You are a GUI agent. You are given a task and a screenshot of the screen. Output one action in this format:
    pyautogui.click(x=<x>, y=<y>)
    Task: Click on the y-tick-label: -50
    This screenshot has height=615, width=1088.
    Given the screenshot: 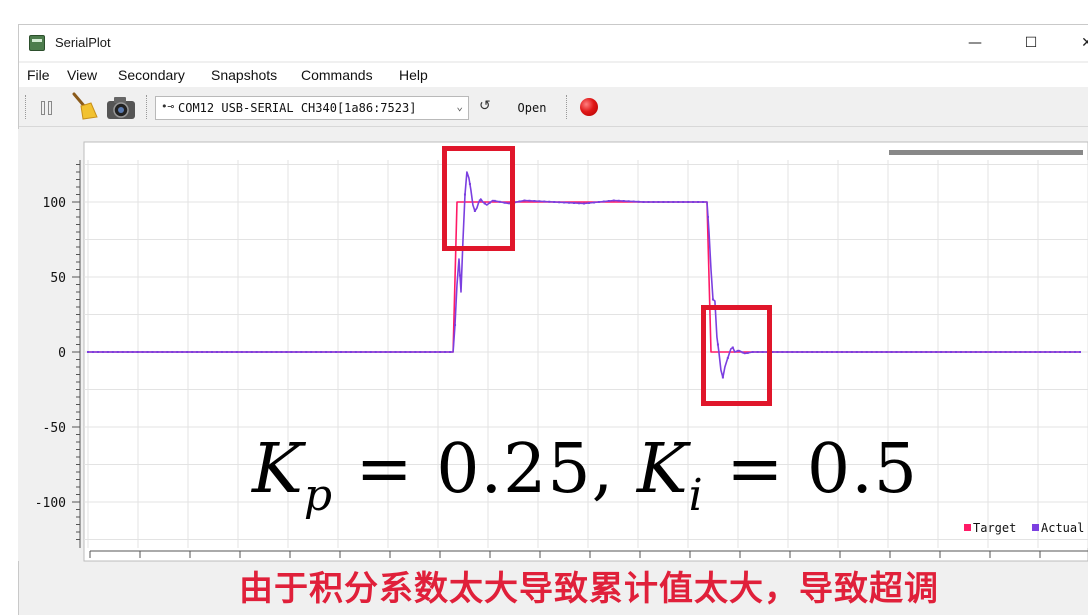 What is the action you would take?
    pyautogui.click(x=54, y=428)
    